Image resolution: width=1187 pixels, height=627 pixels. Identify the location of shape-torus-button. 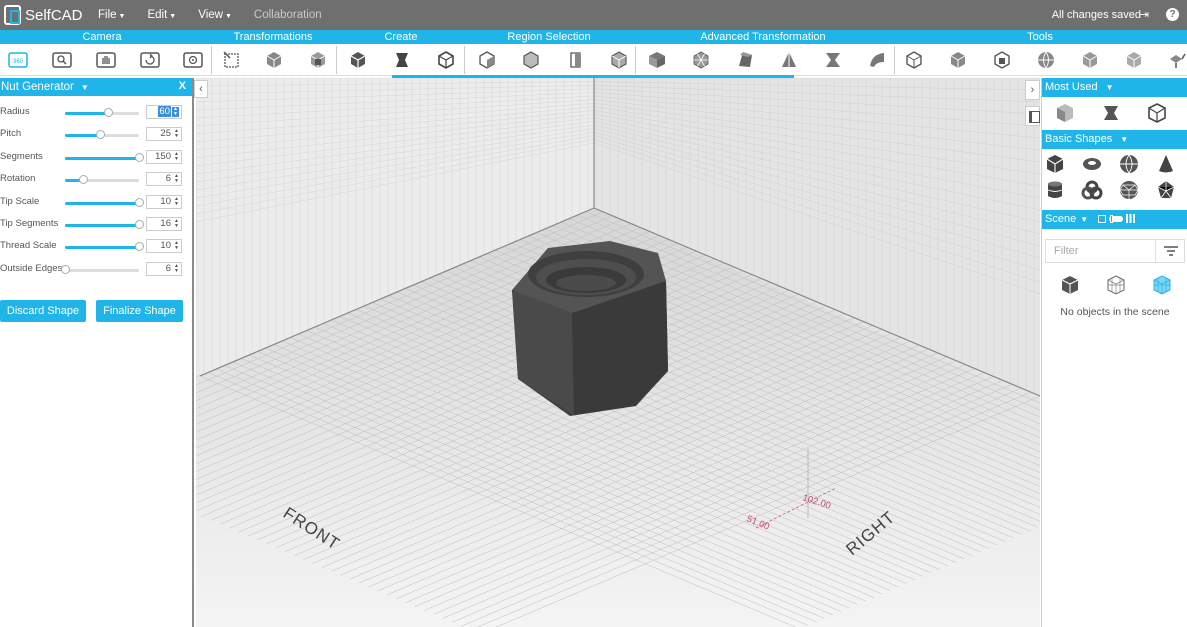
(1092, 164).